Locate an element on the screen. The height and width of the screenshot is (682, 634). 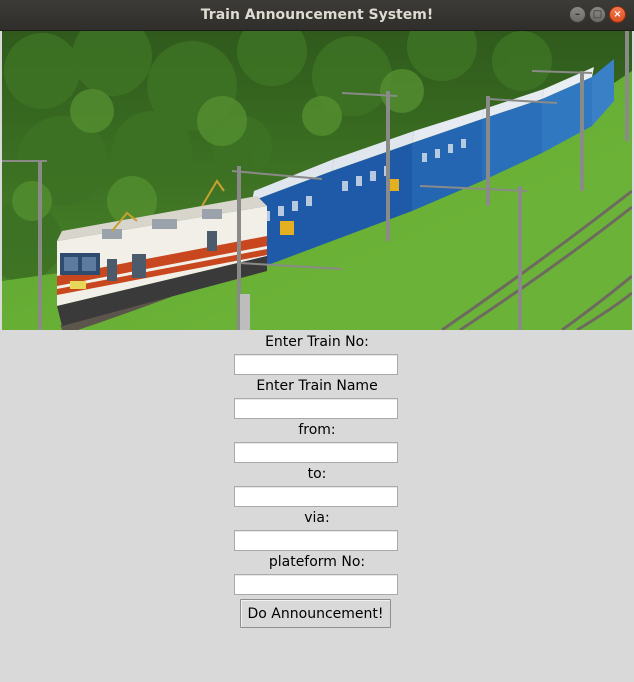
platform-no-input is located at coordinates (316, 584).